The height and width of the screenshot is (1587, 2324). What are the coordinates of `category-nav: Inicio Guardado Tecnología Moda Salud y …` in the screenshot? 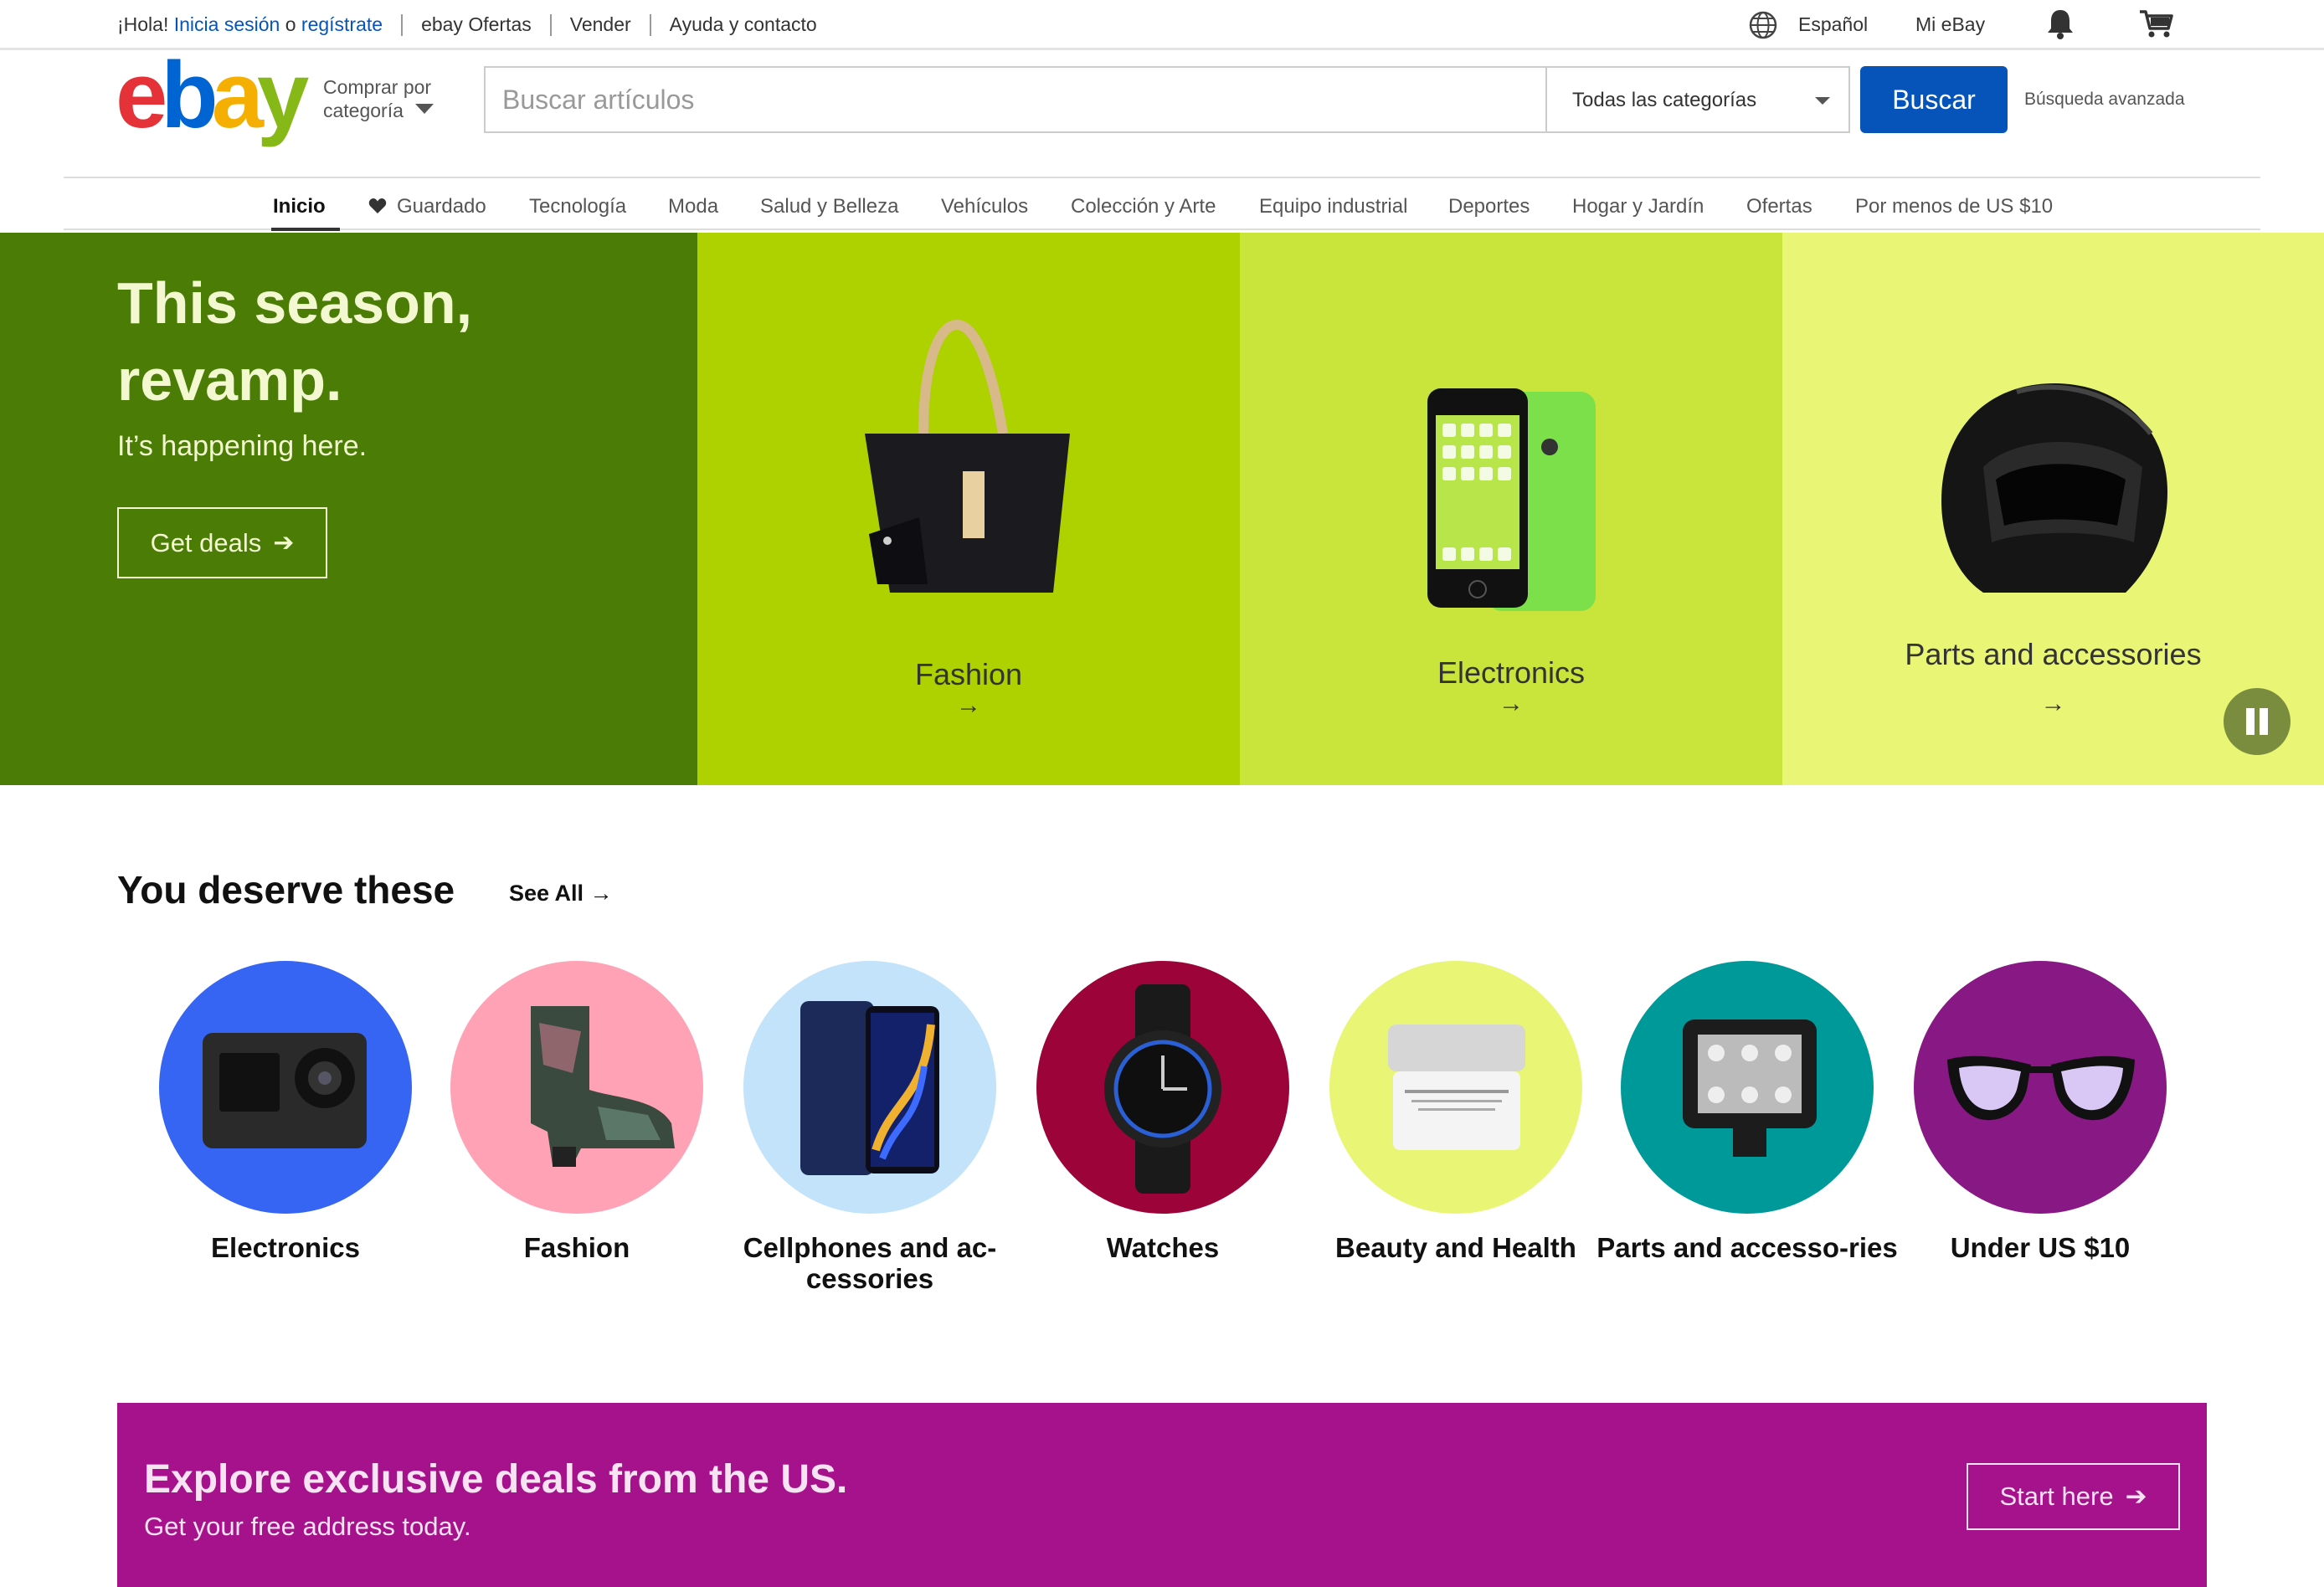 It's located at (1162, 204).